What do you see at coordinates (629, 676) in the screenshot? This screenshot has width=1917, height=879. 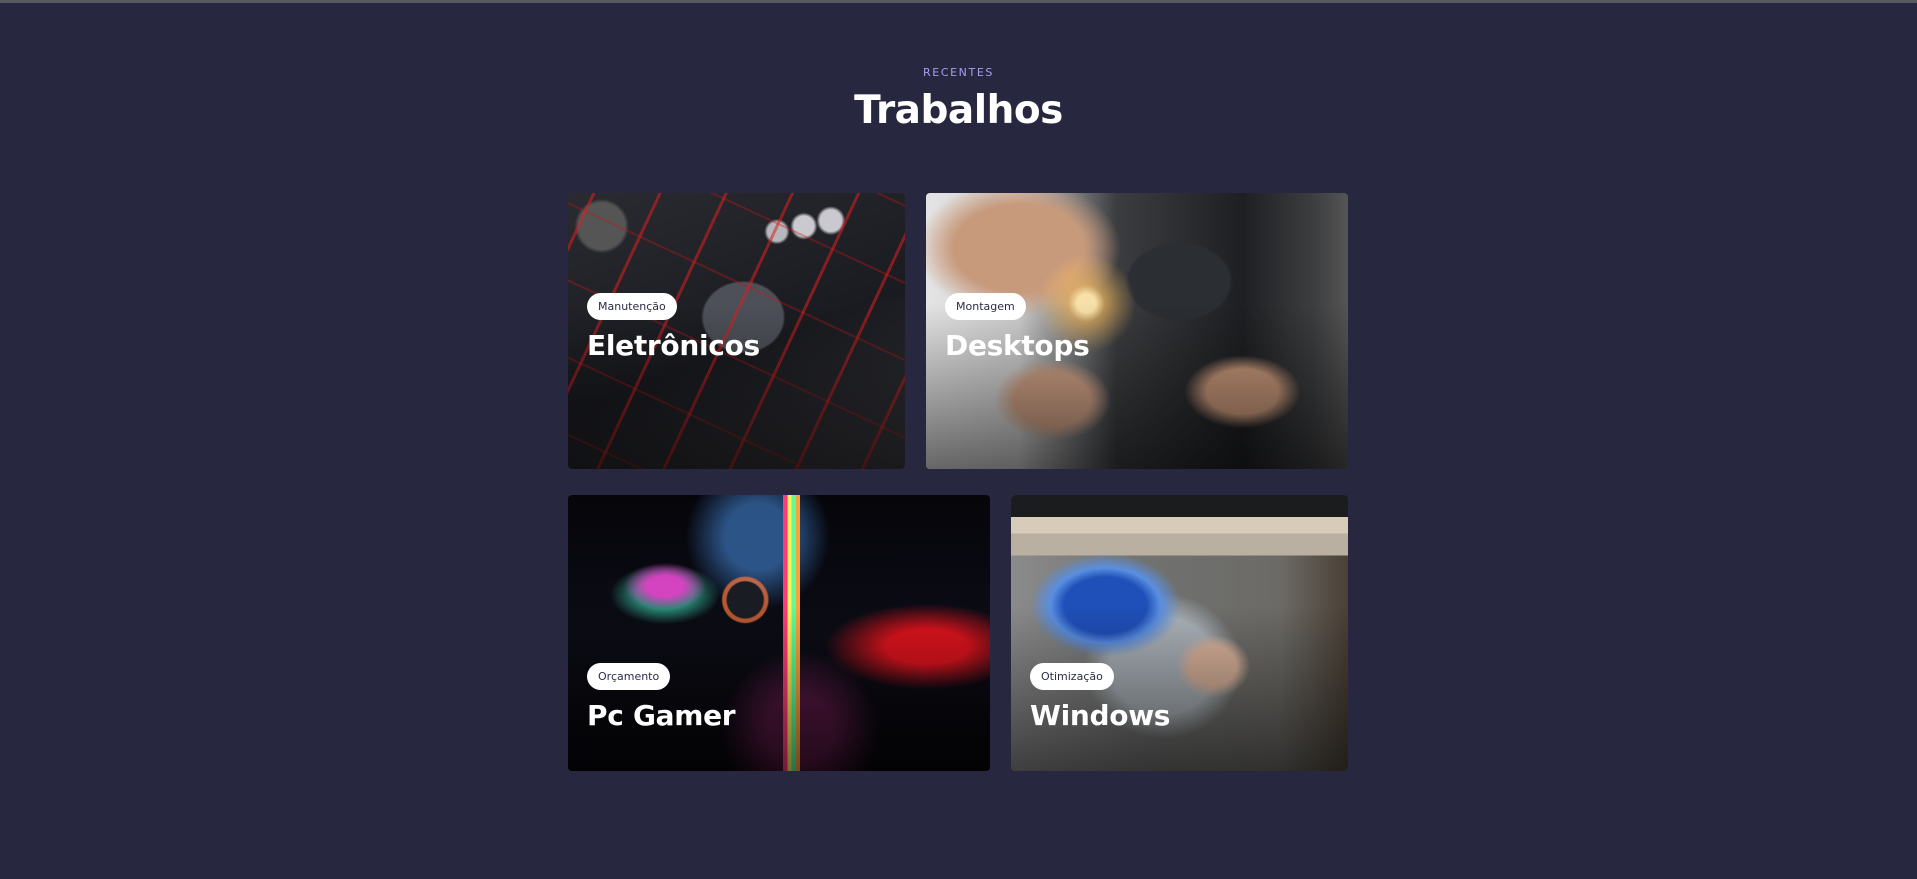 I see `card-tag: Orçamento` at bounding box center [629, 676].